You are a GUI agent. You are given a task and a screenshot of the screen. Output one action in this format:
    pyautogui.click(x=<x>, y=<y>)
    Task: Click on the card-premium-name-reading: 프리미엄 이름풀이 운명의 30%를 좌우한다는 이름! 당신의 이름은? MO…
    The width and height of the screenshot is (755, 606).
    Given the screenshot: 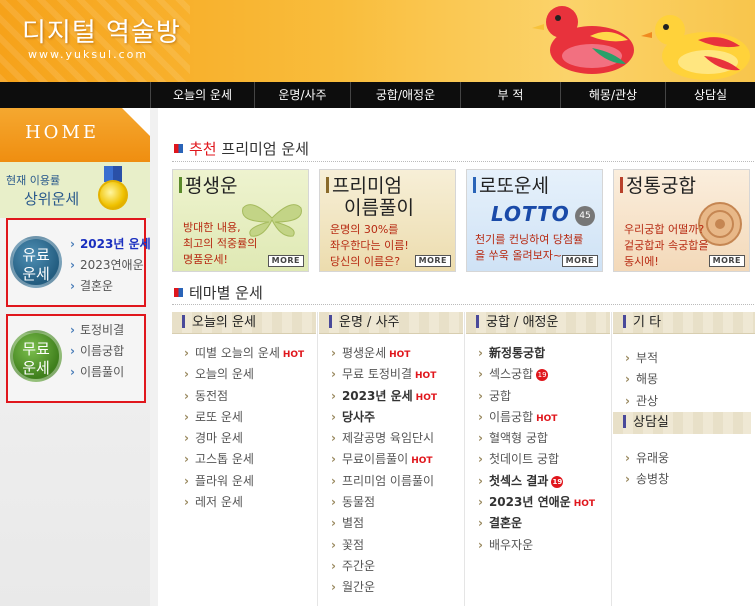 What is the action you would take?
    pyautogui.click(x=387, y=220)
    